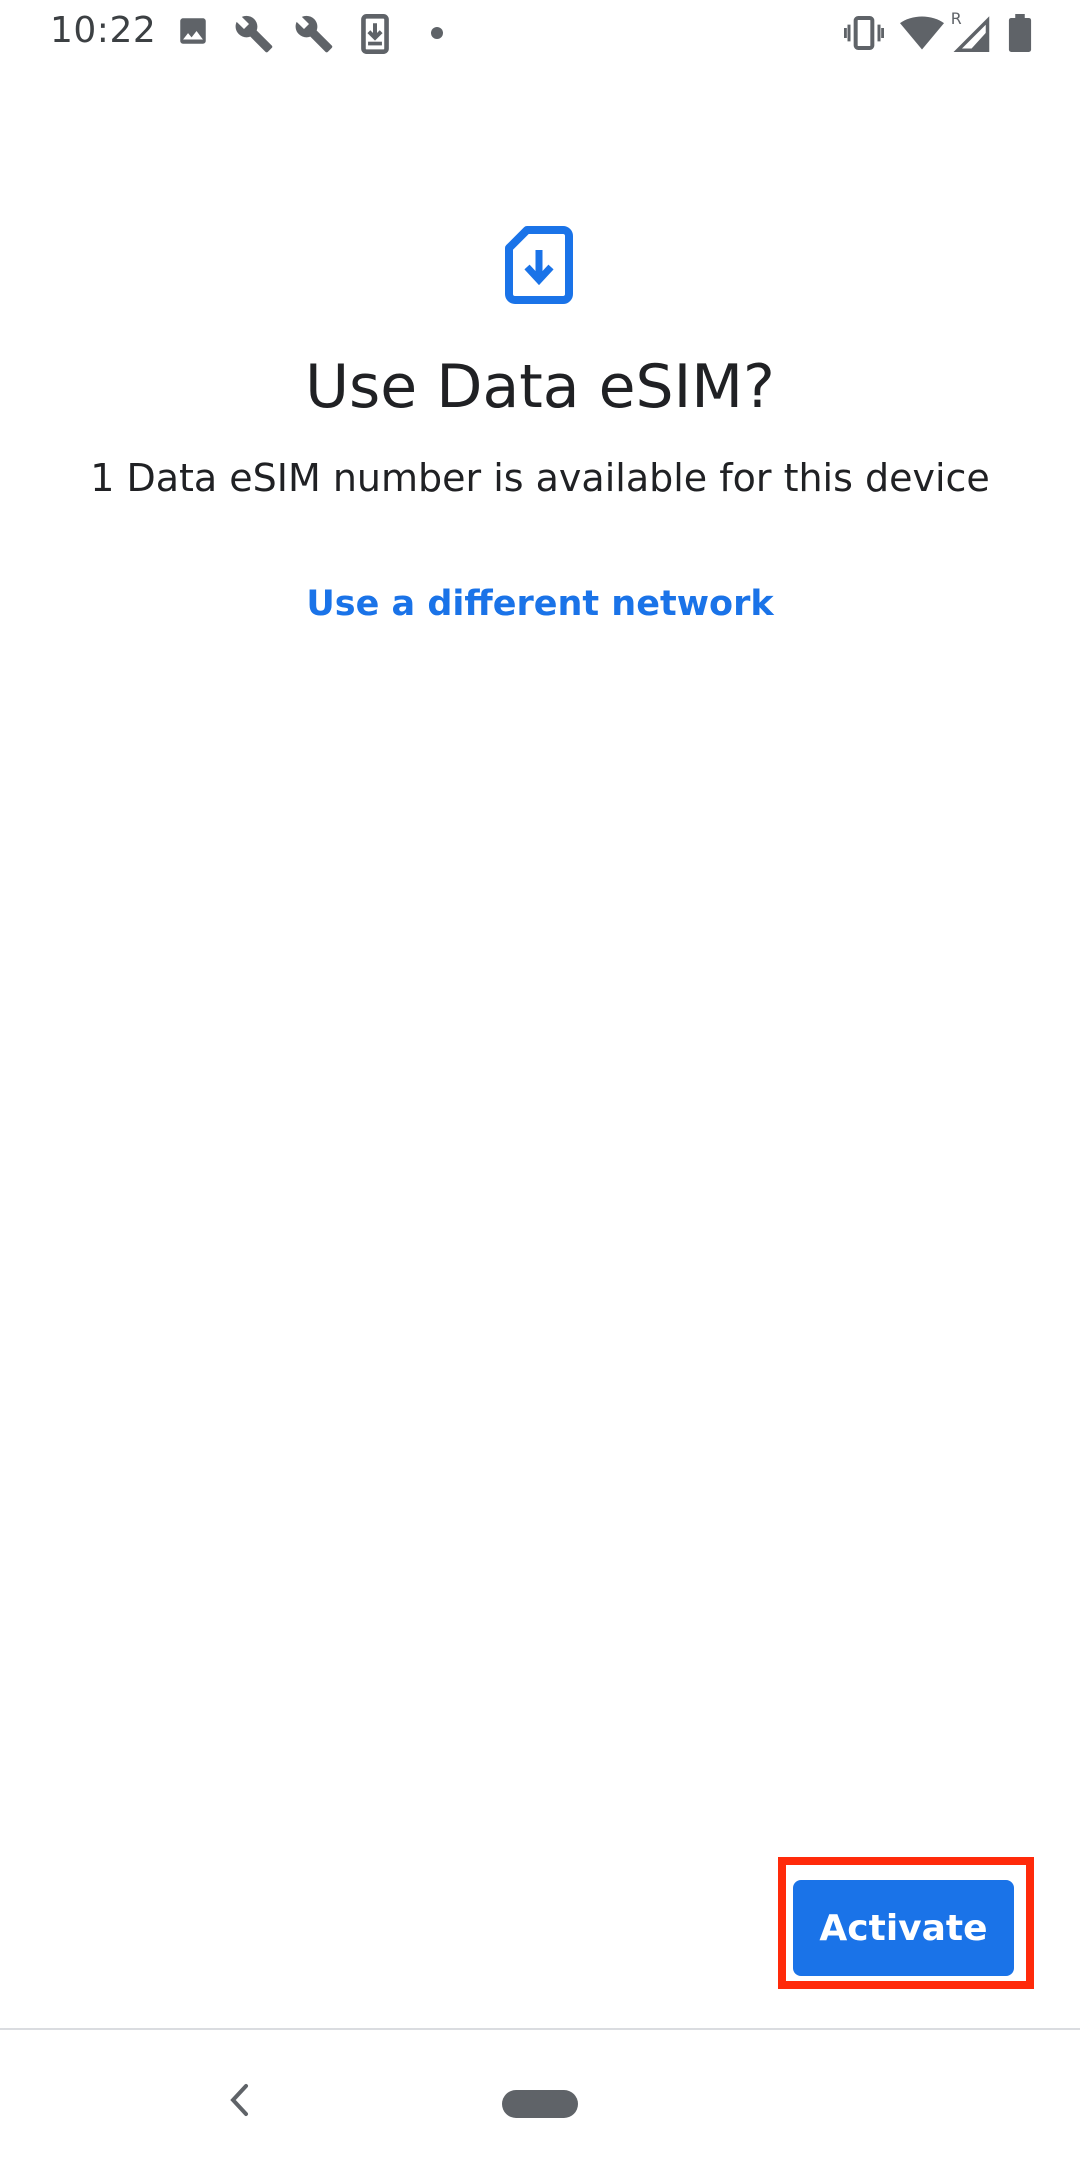 This screenshot has height=2160, width=1080. Describe the element at coordinates (956, 19) in the screenshot. I see `roaming-label: R` at that location.